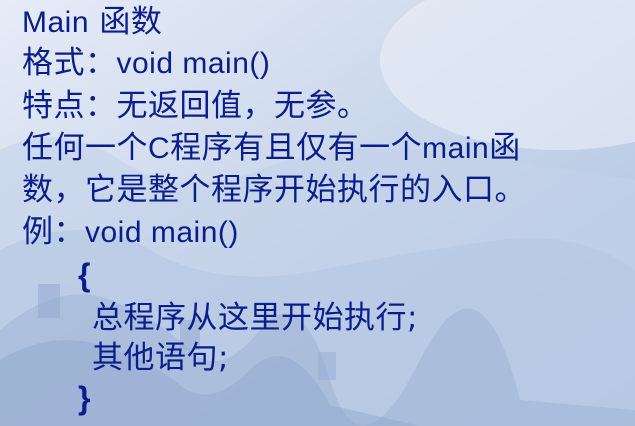 The image size is (635, 426). Describe the element at coordinates (85, 148) in the screenshot. I see `desc1-a: 任何一个` at that location.